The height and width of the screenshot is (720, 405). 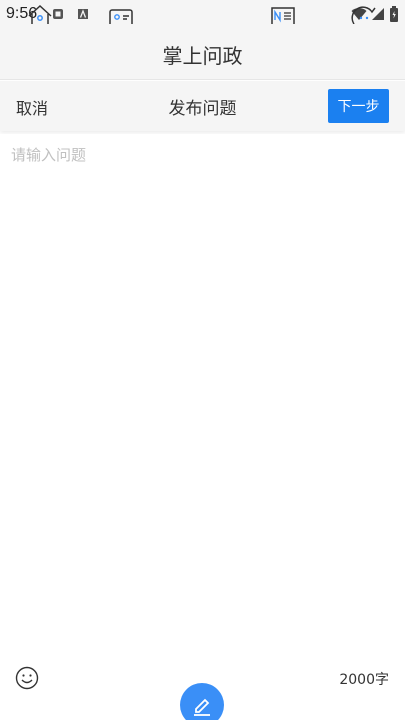 What do you see at coordinates (394, 14) in the screenshot?
I see `battery-icon` at bounding box center [394, 14].